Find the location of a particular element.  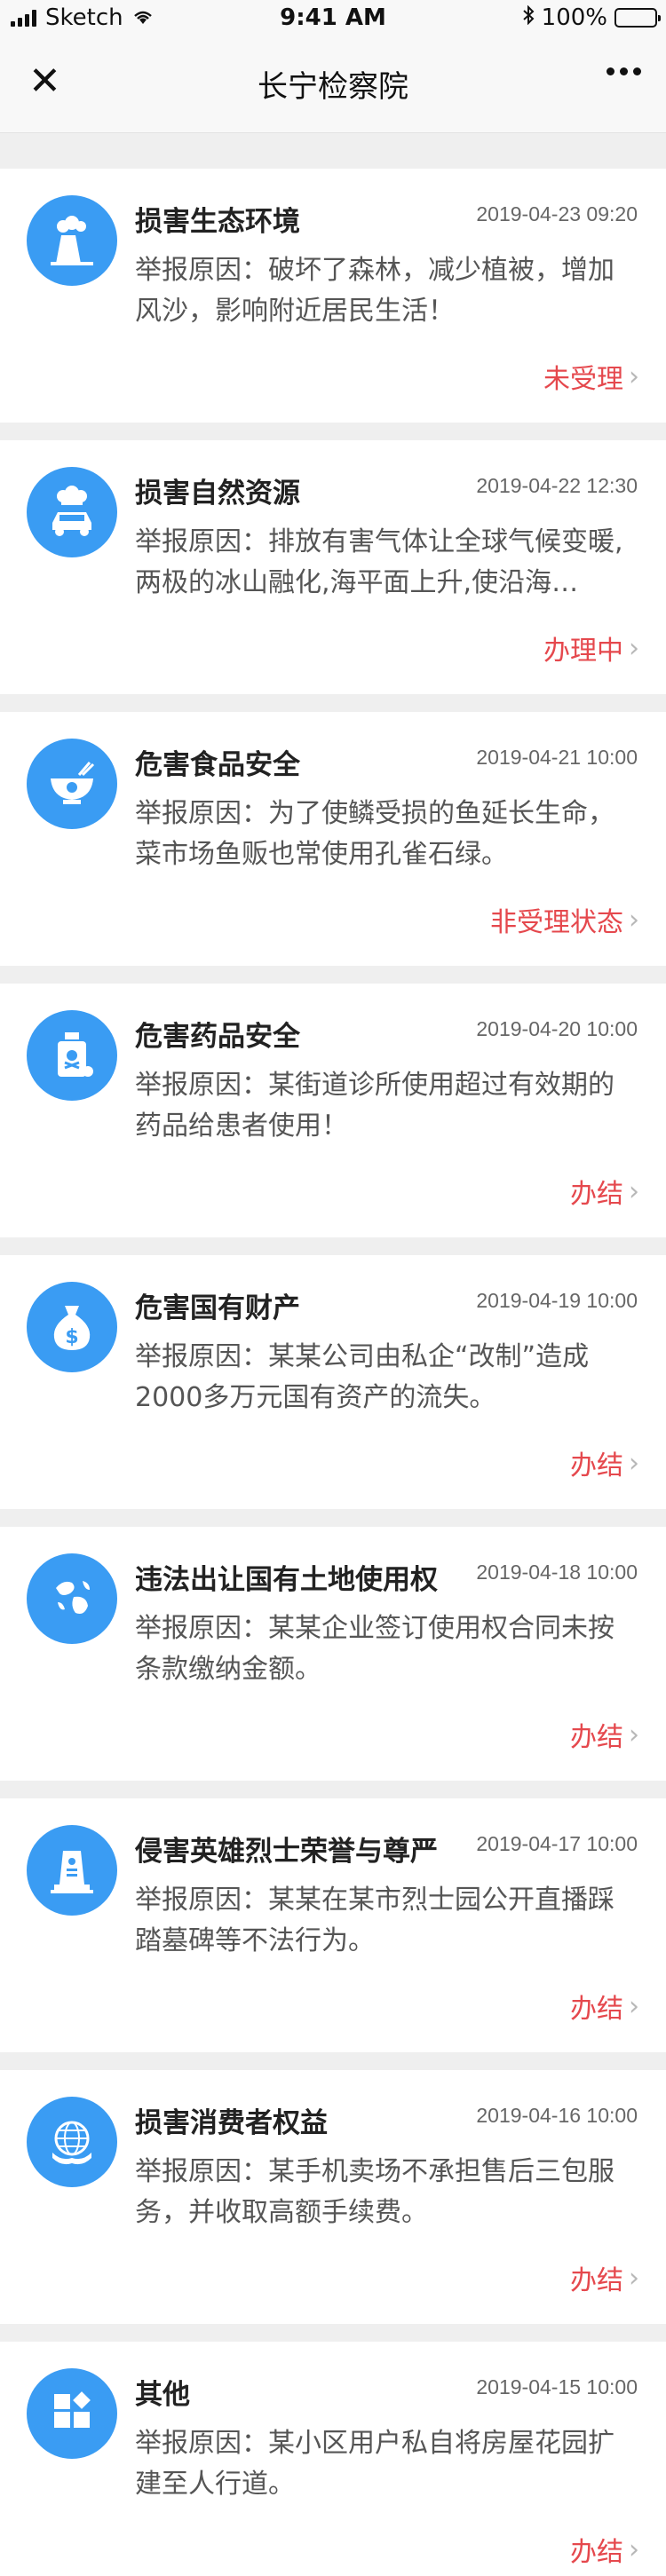

item-date: 2019-04-22 12:30 is located at coordinates (557, 485).